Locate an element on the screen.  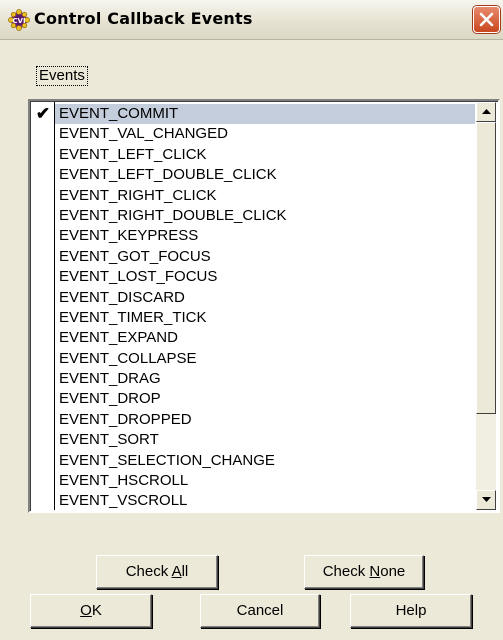
list-item-label: EVENT_VSCROLL is located at coordinates (123, 501).